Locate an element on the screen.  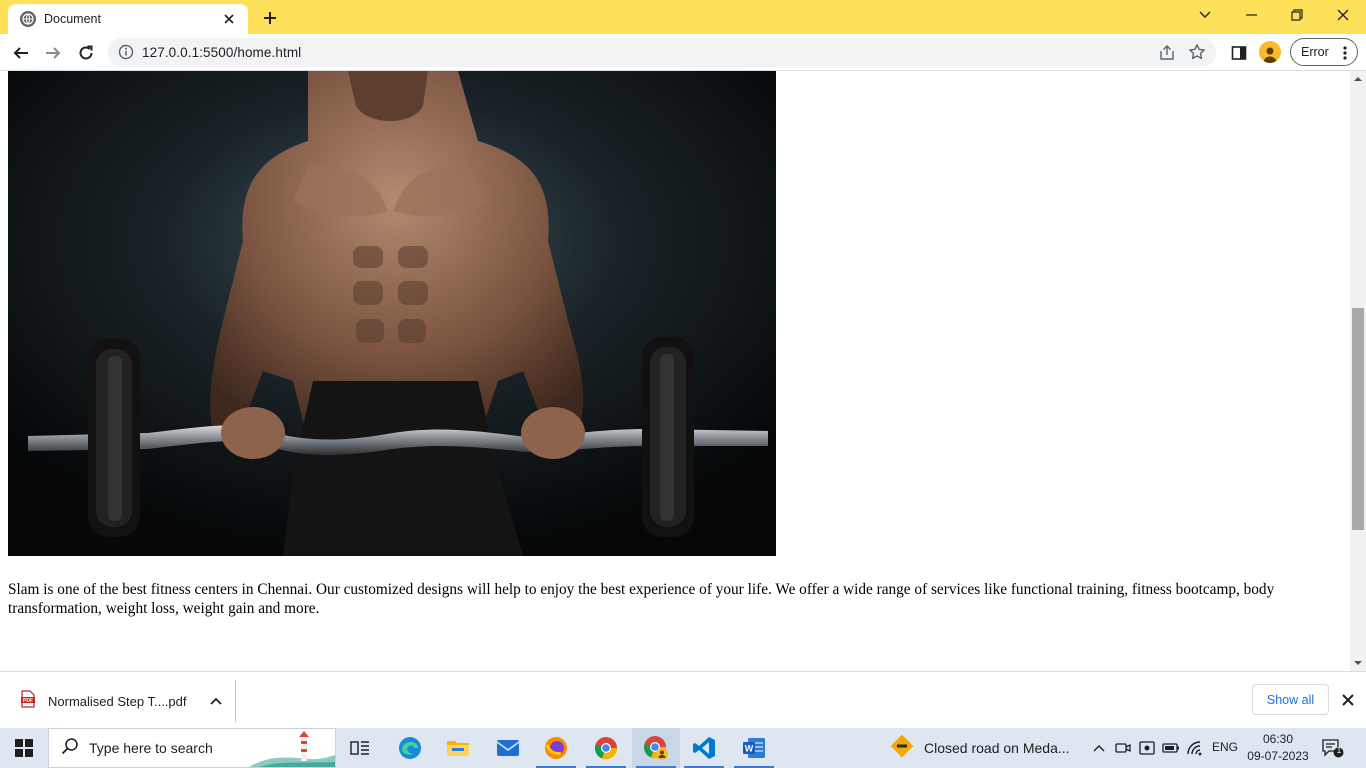
chrome-profile-icon is located at coordinates (656, 748).